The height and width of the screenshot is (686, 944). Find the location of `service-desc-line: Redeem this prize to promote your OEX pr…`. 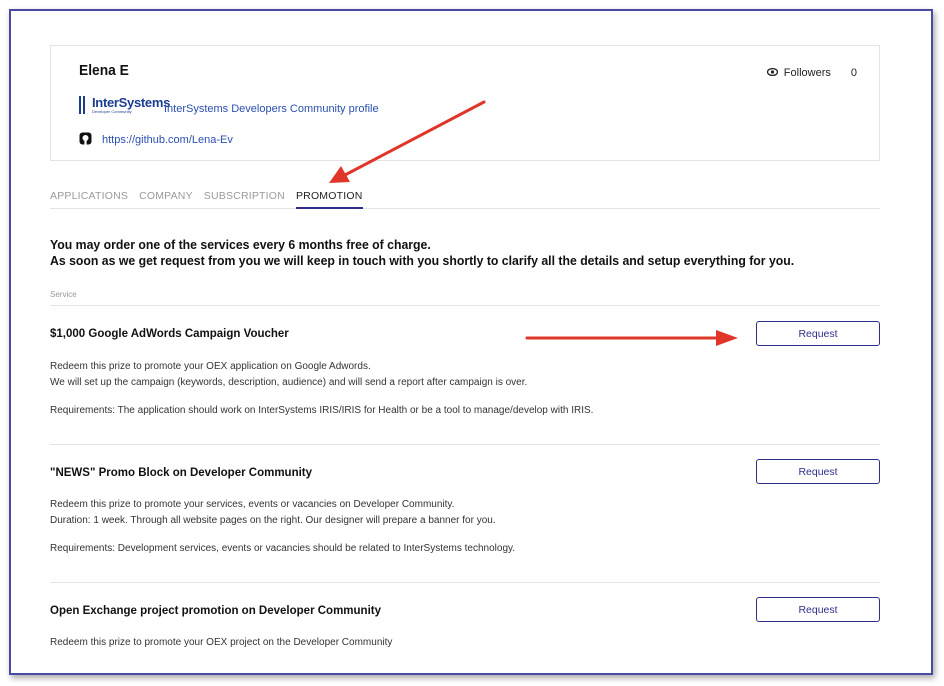

service-desc-line: Redeem this prize to promote your OEX pr… is located at coordinates (221, 642).